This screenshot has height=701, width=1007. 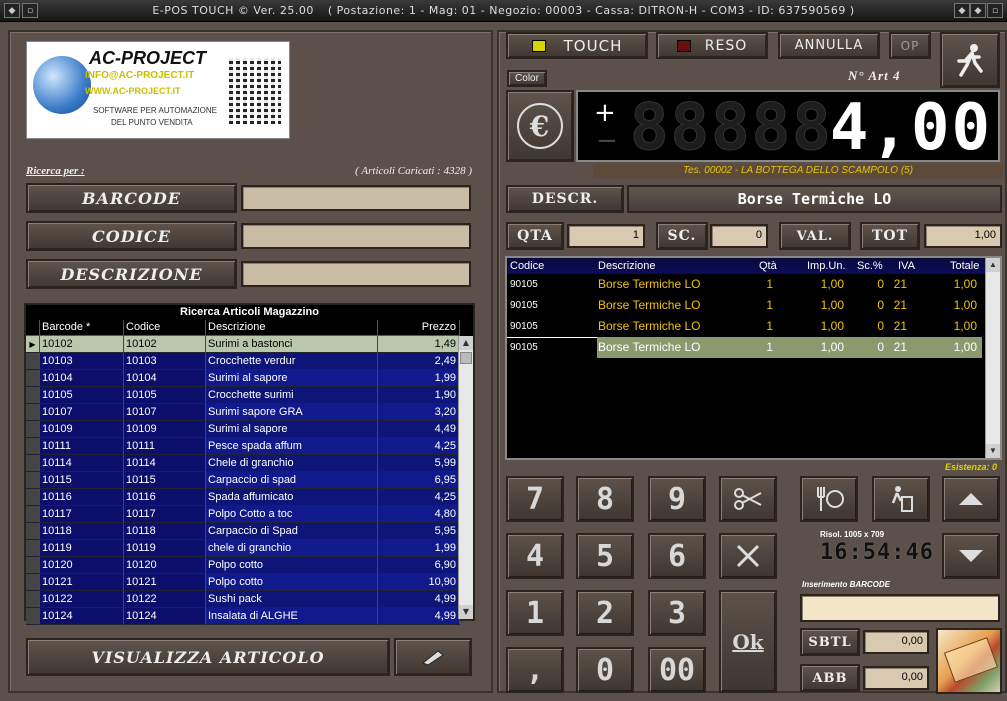 What do you see at coordinates (165, 429) in the screenshot?
I see `cell-codice: 10109` at bounding box center [165, 429].